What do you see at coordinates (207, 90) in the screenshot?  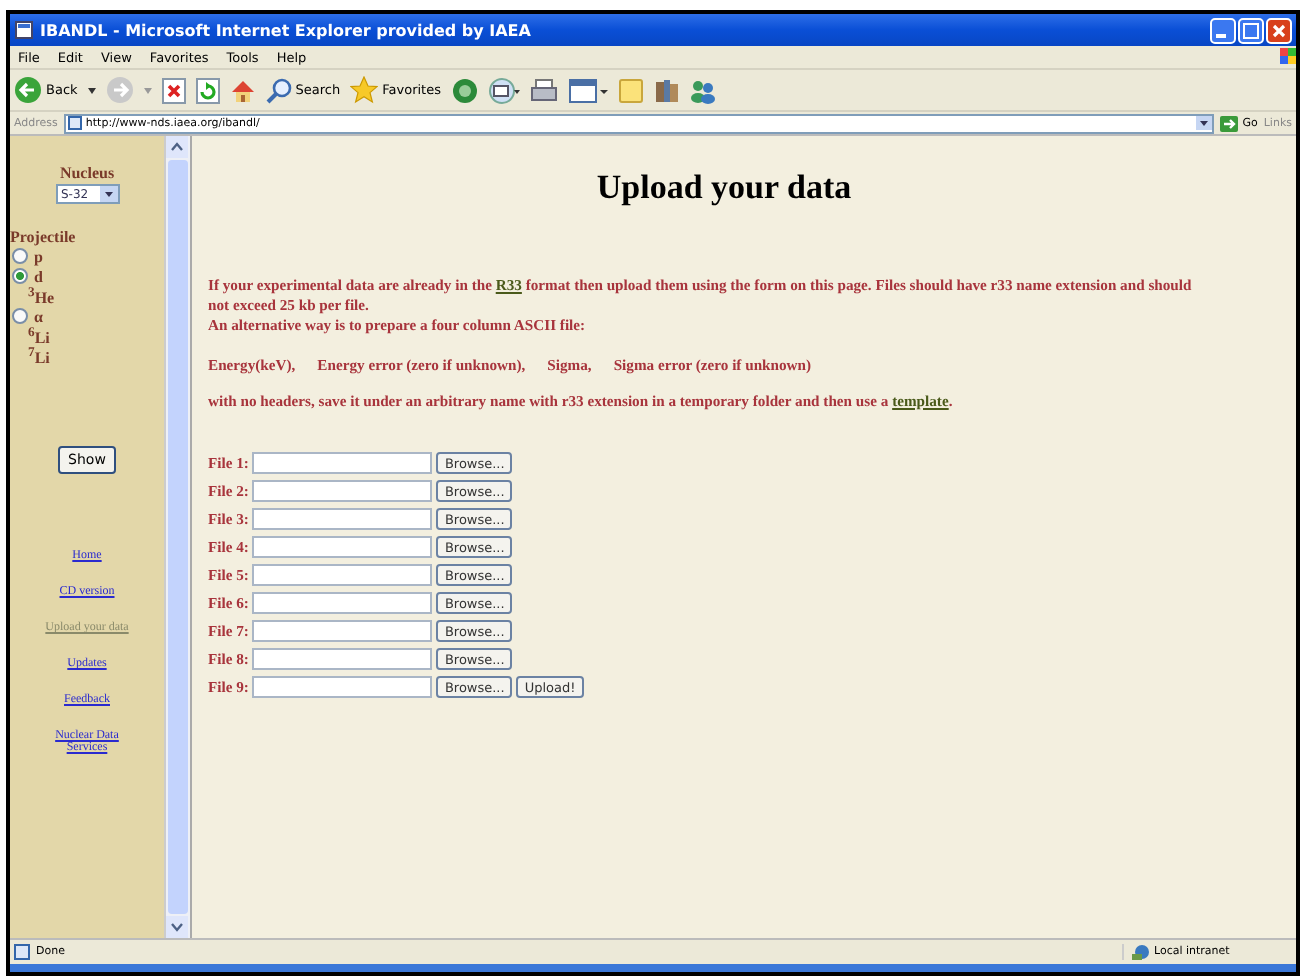 I see `refresh-icon` at bounding box center [207, 90].